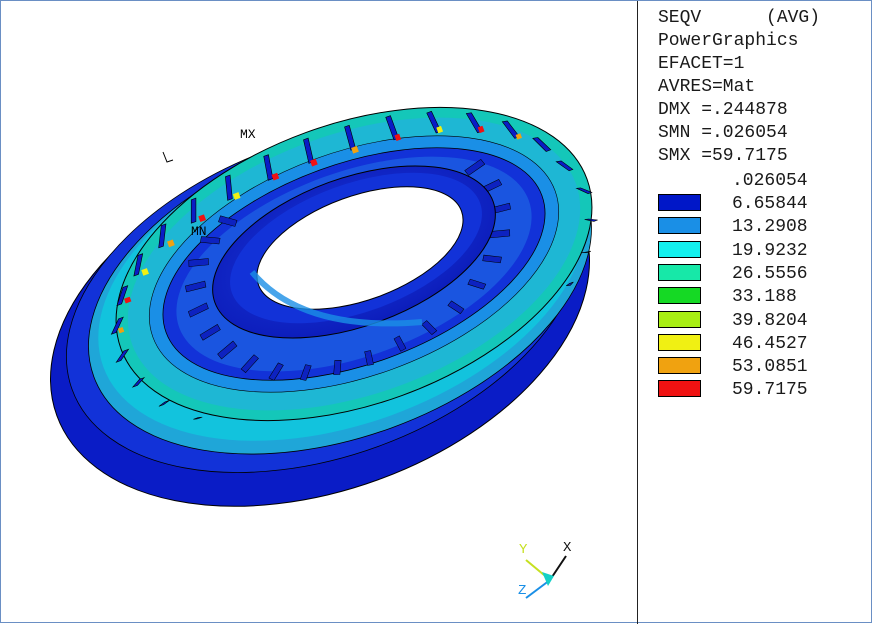 The width and height of the screenshot is (872, 627). I want to click on legend-level-value: 33.188, so click(764, 297).